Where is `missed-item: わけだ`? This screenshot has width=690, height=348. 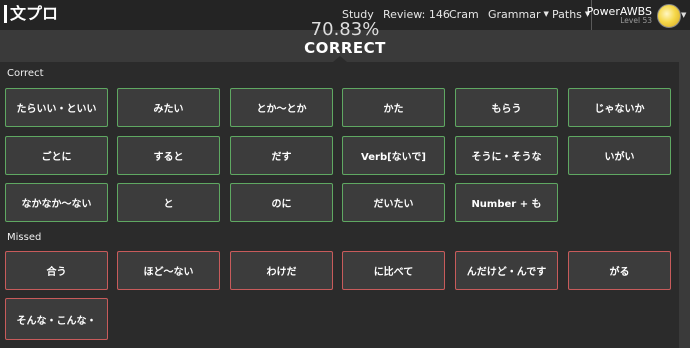 missed-item: わけだ is located at coordinates (281, 270).